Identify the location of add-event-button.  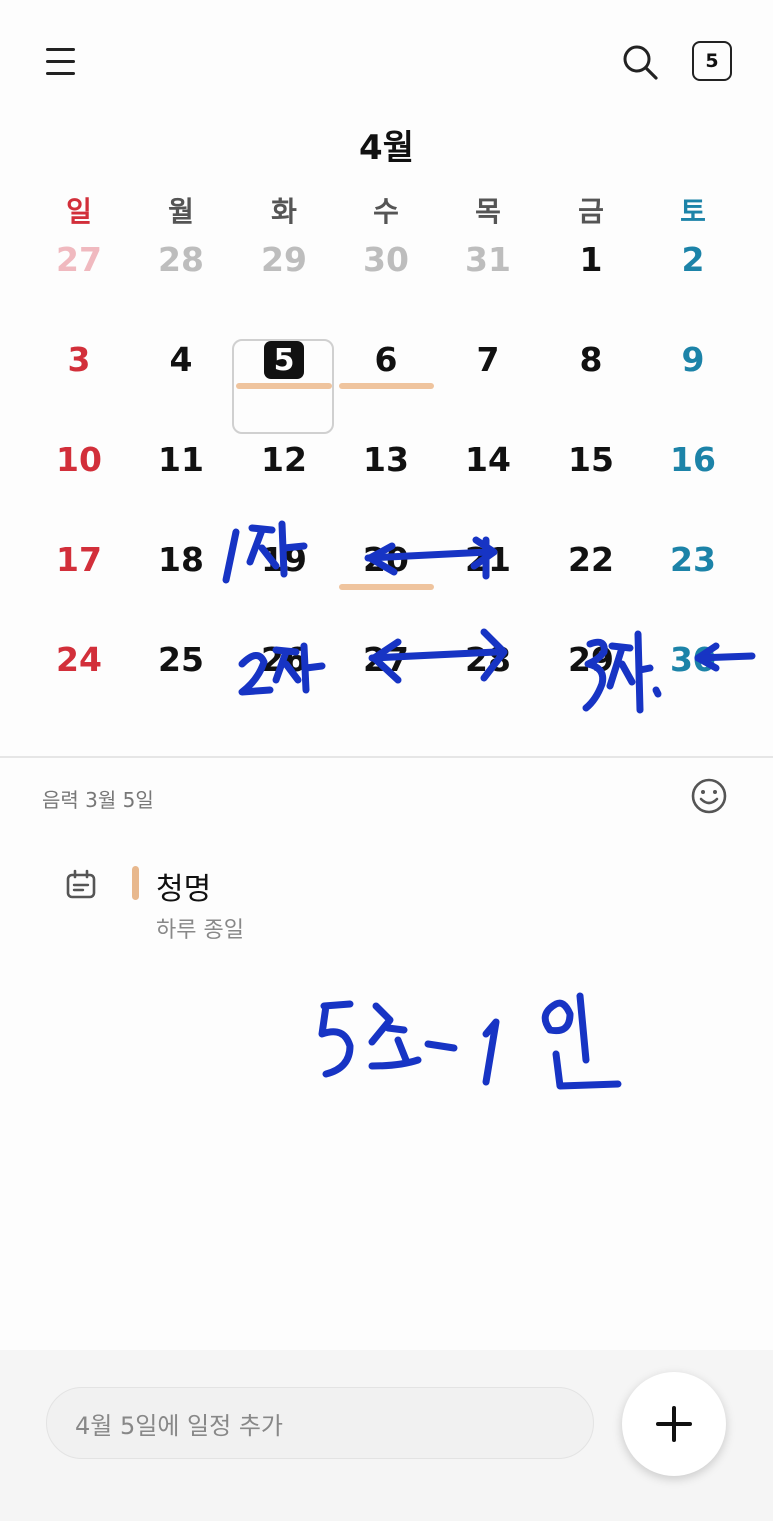
(674, 1424).